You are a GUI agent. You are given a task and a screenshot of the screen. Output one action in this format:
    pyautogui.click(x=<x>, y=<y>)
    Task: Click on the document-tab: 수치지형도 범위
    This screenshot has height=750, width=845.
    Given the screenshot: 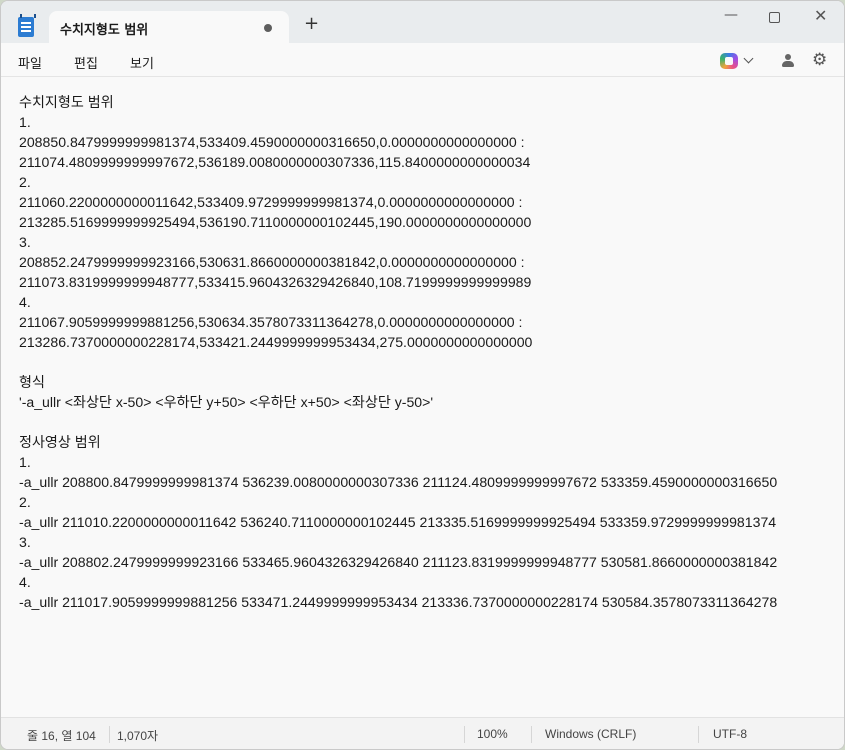 What is the action you would take?
    pyautogui.click(x=169, y=27)
    